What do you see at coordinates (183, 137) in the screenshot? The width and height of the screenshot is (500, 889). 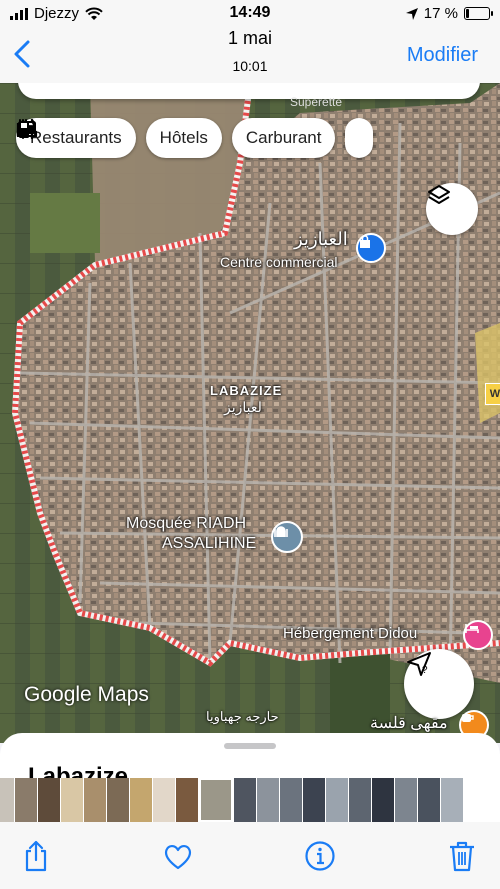 I see `chip-label: Hôtels` at bounding box center [183, 137].